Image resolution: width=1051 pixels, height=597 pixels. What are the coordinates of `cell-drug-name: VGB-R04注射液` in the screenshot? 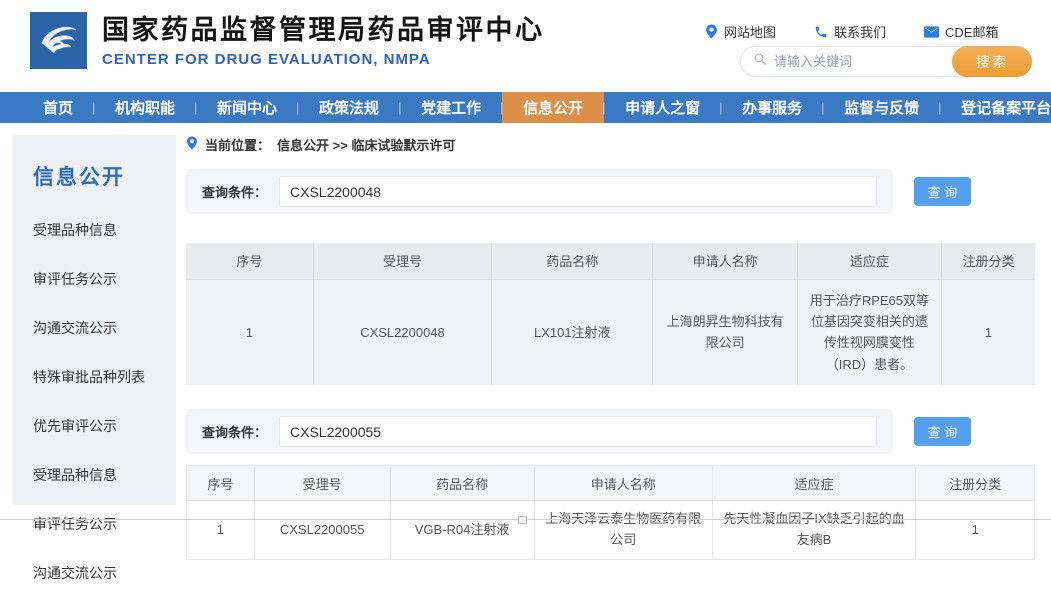 It's located at (462, 530).